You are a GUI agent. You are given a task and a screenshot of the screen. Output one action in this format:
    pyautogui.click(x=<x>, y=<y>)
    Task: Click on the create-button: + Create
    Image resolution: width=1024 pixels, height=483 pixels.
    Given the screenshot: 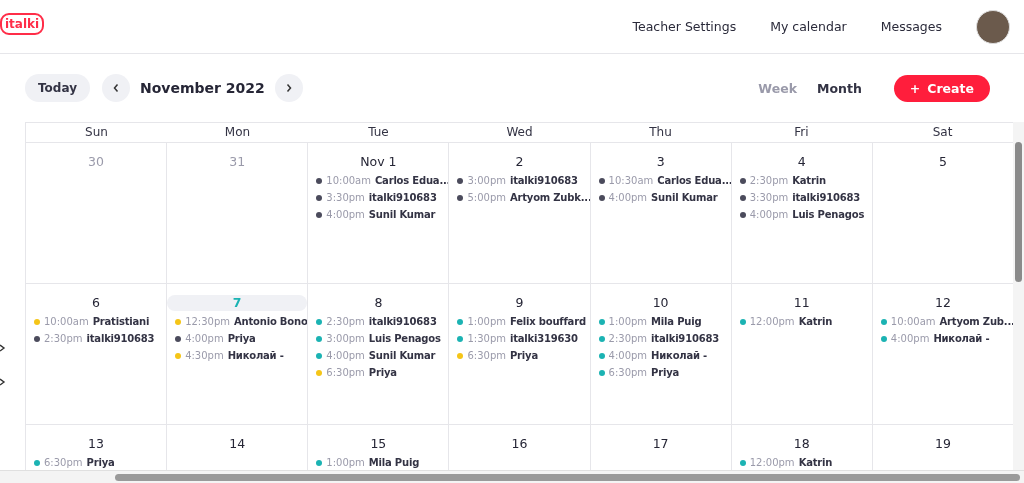 What is the action you would take?
    pyautogui.click(x=941, y=88)
    